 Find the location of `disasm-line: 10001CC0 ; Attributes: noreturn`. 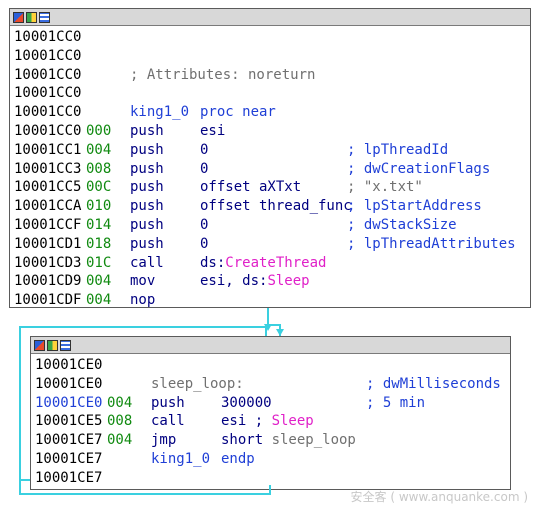

disasm-line: 10001CC0 ; Attributes: noreturn is located at coordinates (270, 75).